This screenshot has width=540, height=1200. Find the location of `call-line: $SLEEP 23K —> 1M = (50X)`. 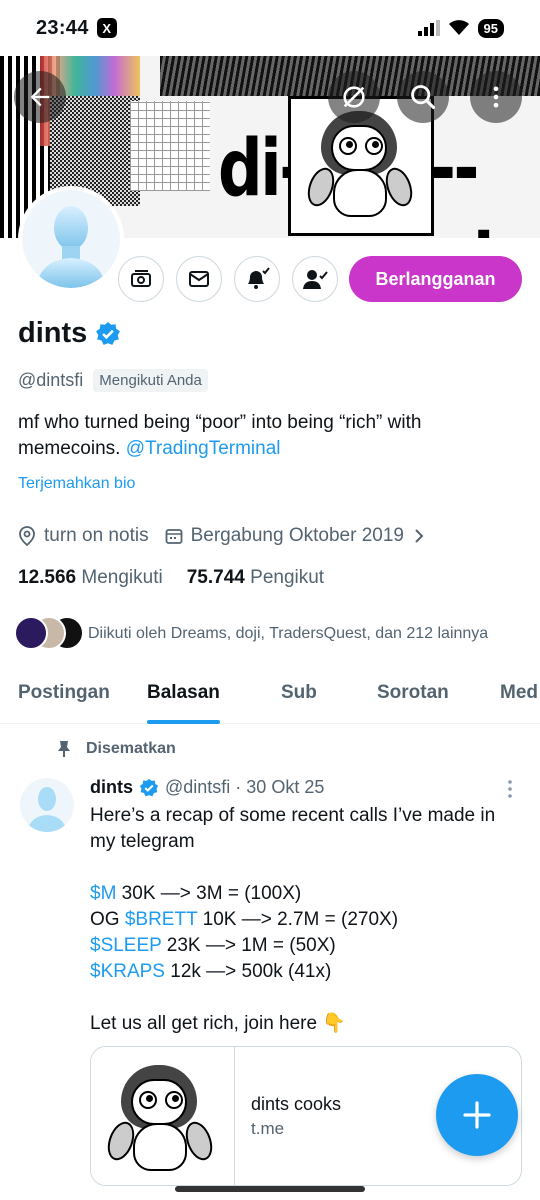

call-line: $SLEEP 23K —> 1M = (50X) is located at coordinates (213, 945).